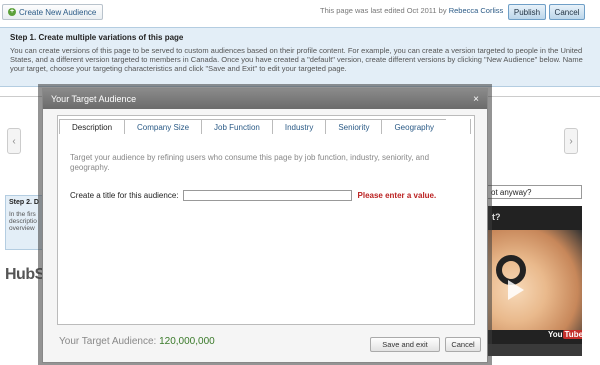  What do you see at coordinates (354, 126) in the screenshot?
I see `tab-seniority: Seniority` at bounding box center [354, 126].